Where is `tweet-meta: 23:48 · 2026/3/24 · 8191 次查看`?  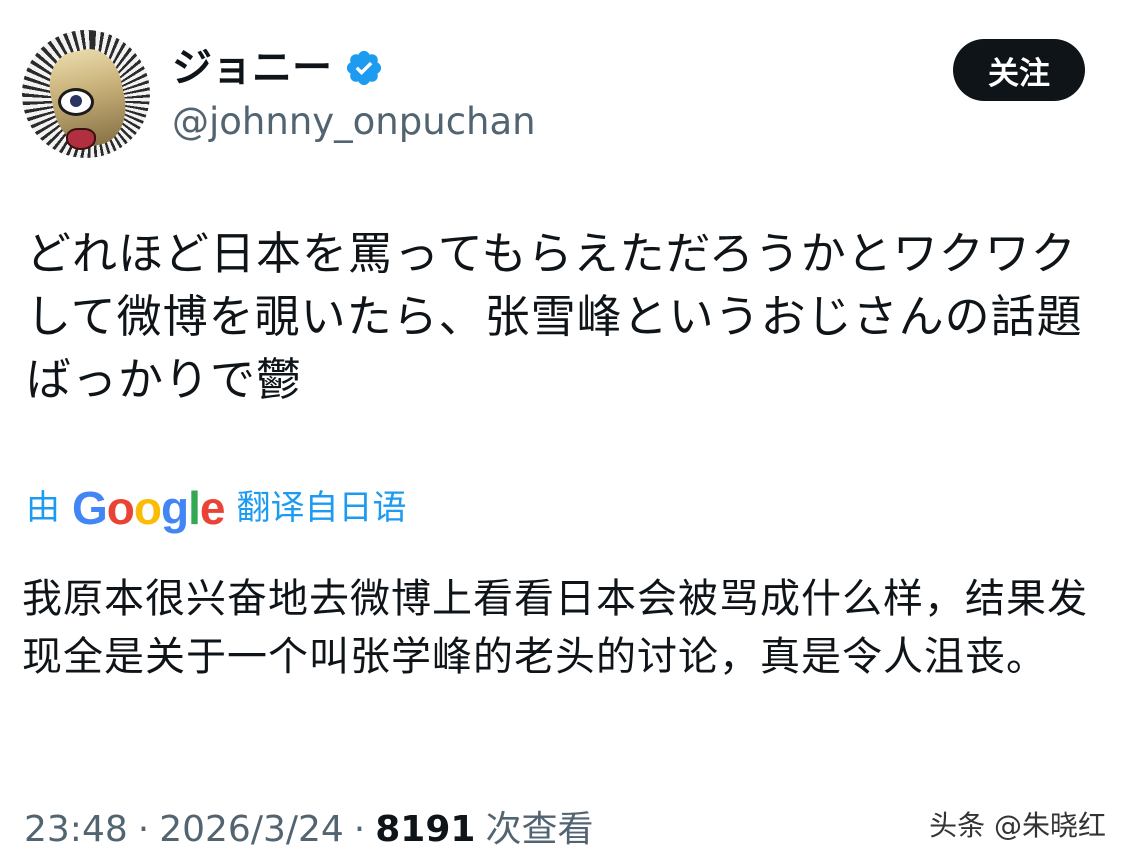
tweet-meta: 23:48 · 2026/3/24 · 8191 次查看 is located at coordinates (308, 830).